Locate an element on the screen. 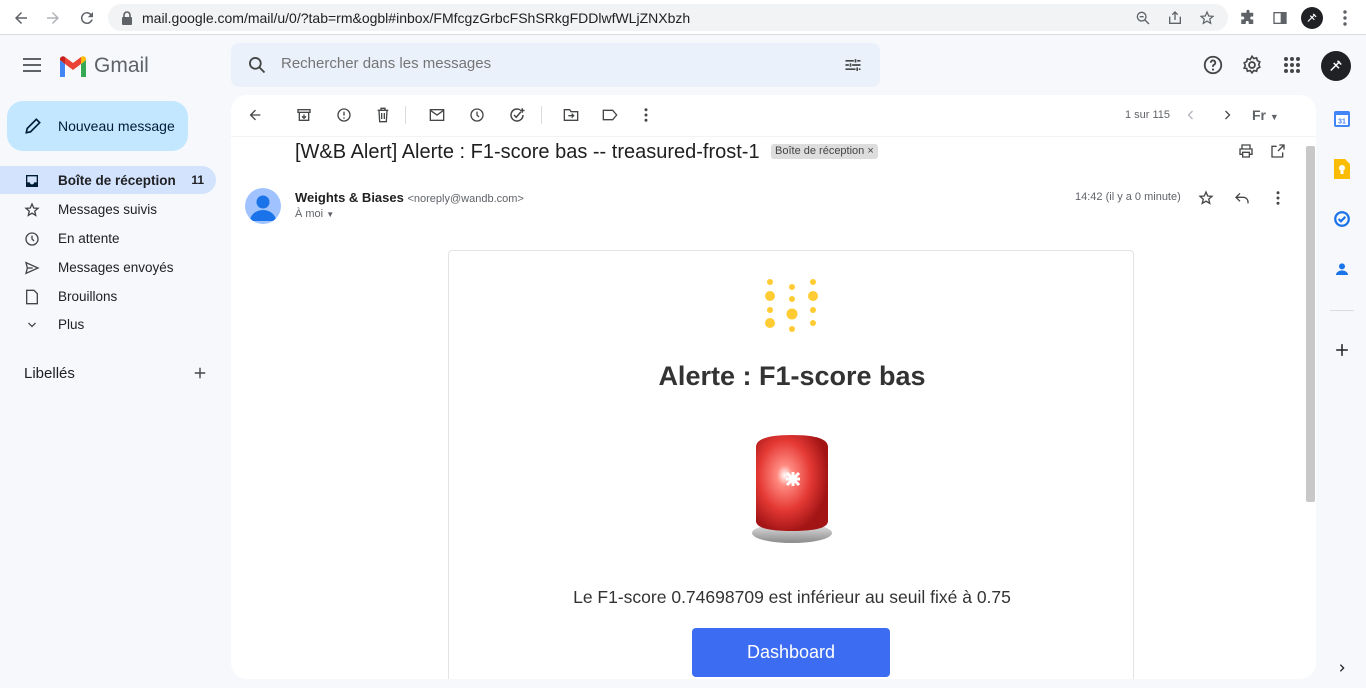  sidebar-item-snoozed: En attente is located at coordinates (108, 238).